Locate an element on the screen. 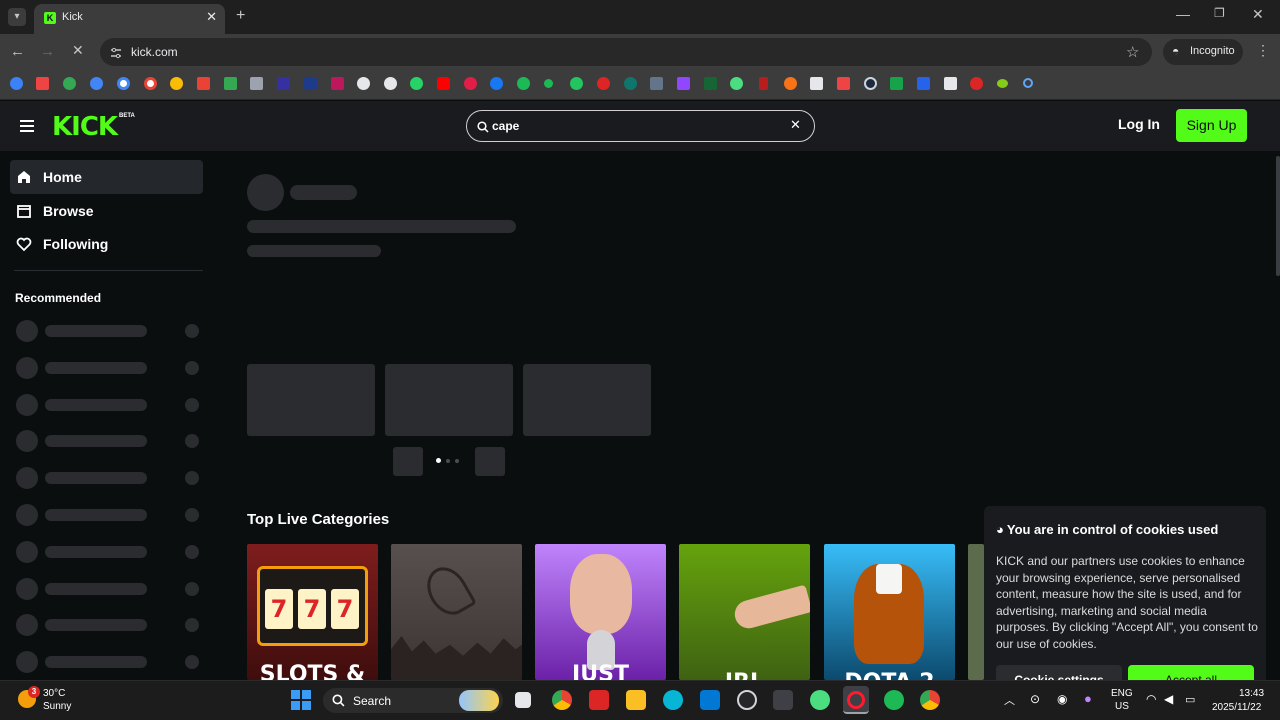 This screenshot has height=720, width=1280. stop-loading-icon: ✕ is located at coordinates (78, 50).